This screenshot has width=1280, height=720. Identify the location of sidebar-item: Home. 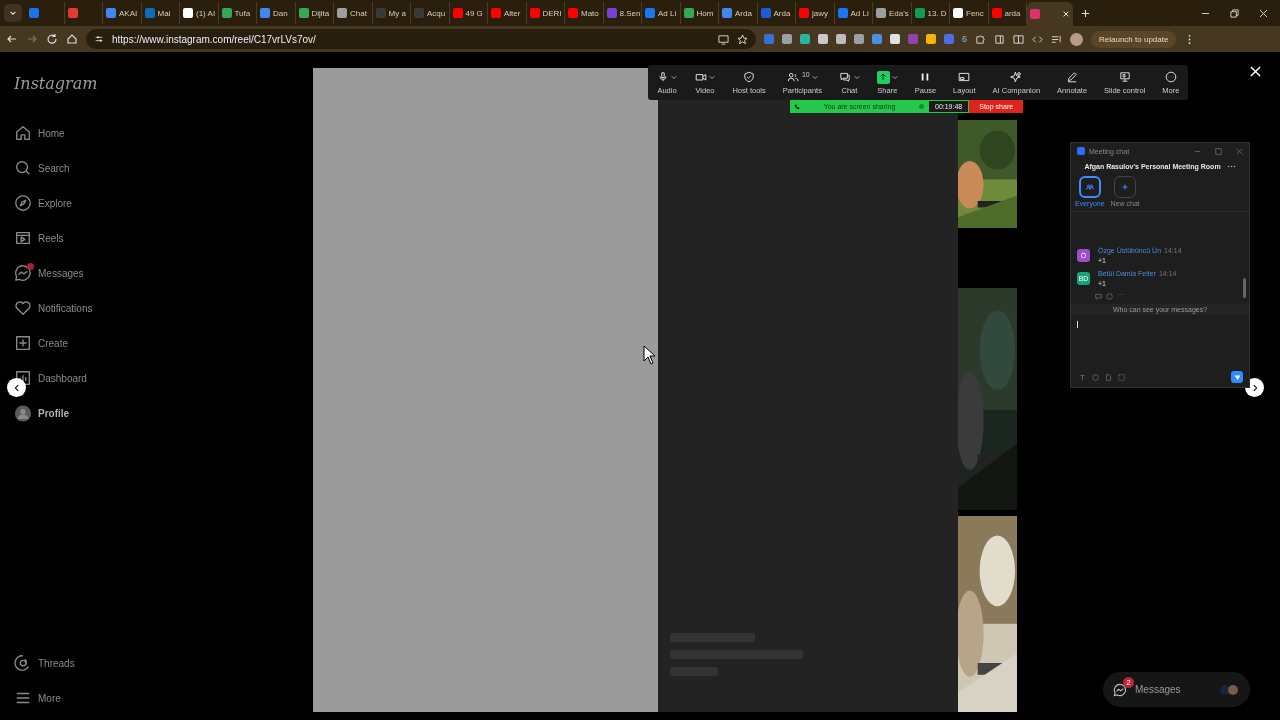
(39, 133).